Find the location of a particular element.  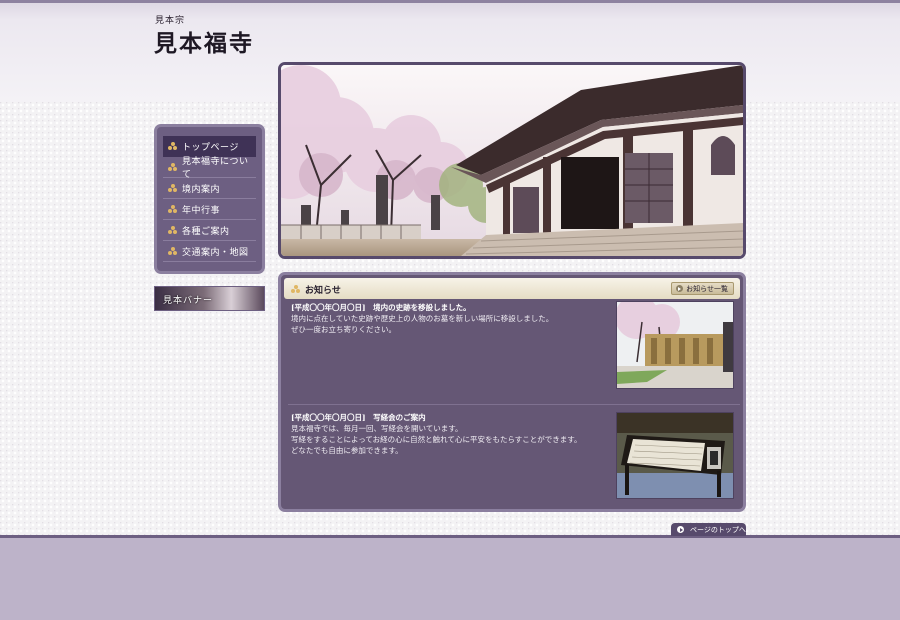

nav-item-label: 年中行事 is located at coordinates (201, 210).